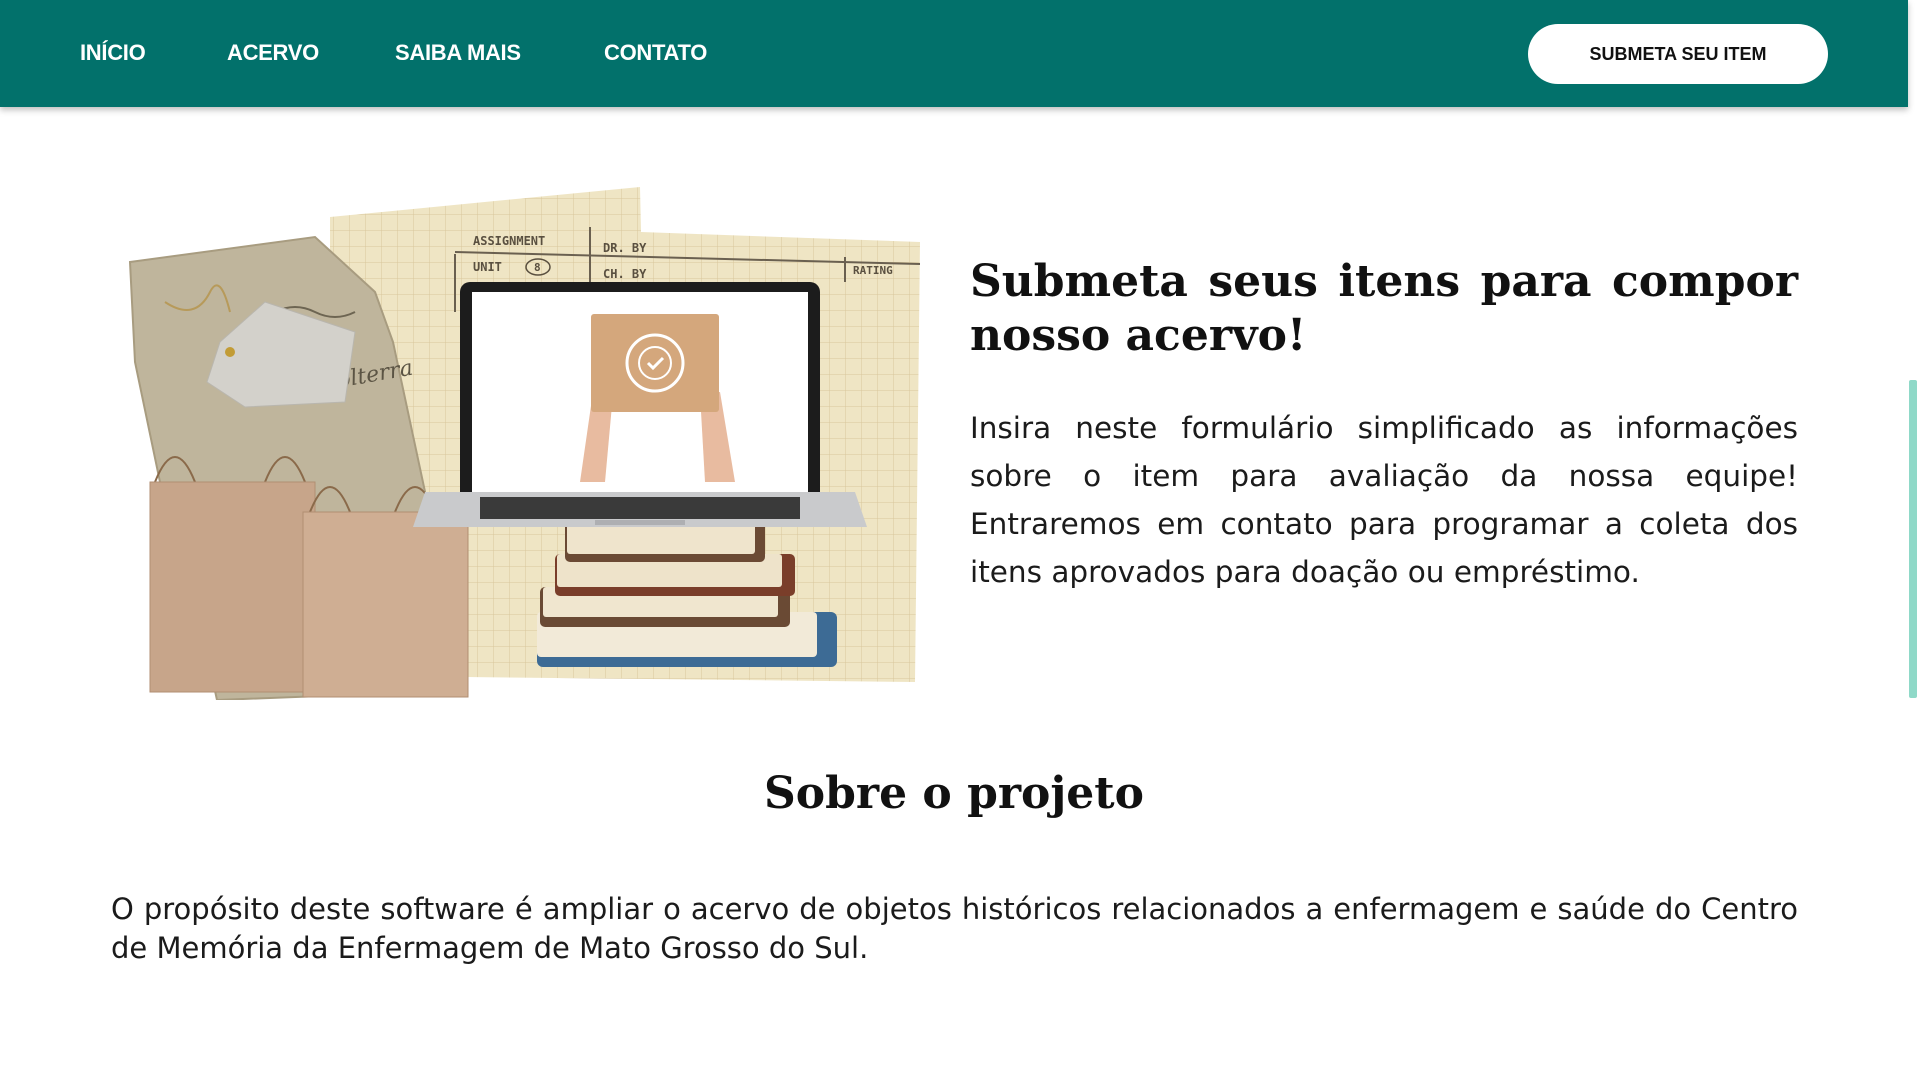 The width and height of the screenshot is (1917, 1079). I want to click on nav-link-saiba-mais: SAIBA MAIS, so click(458, 53).